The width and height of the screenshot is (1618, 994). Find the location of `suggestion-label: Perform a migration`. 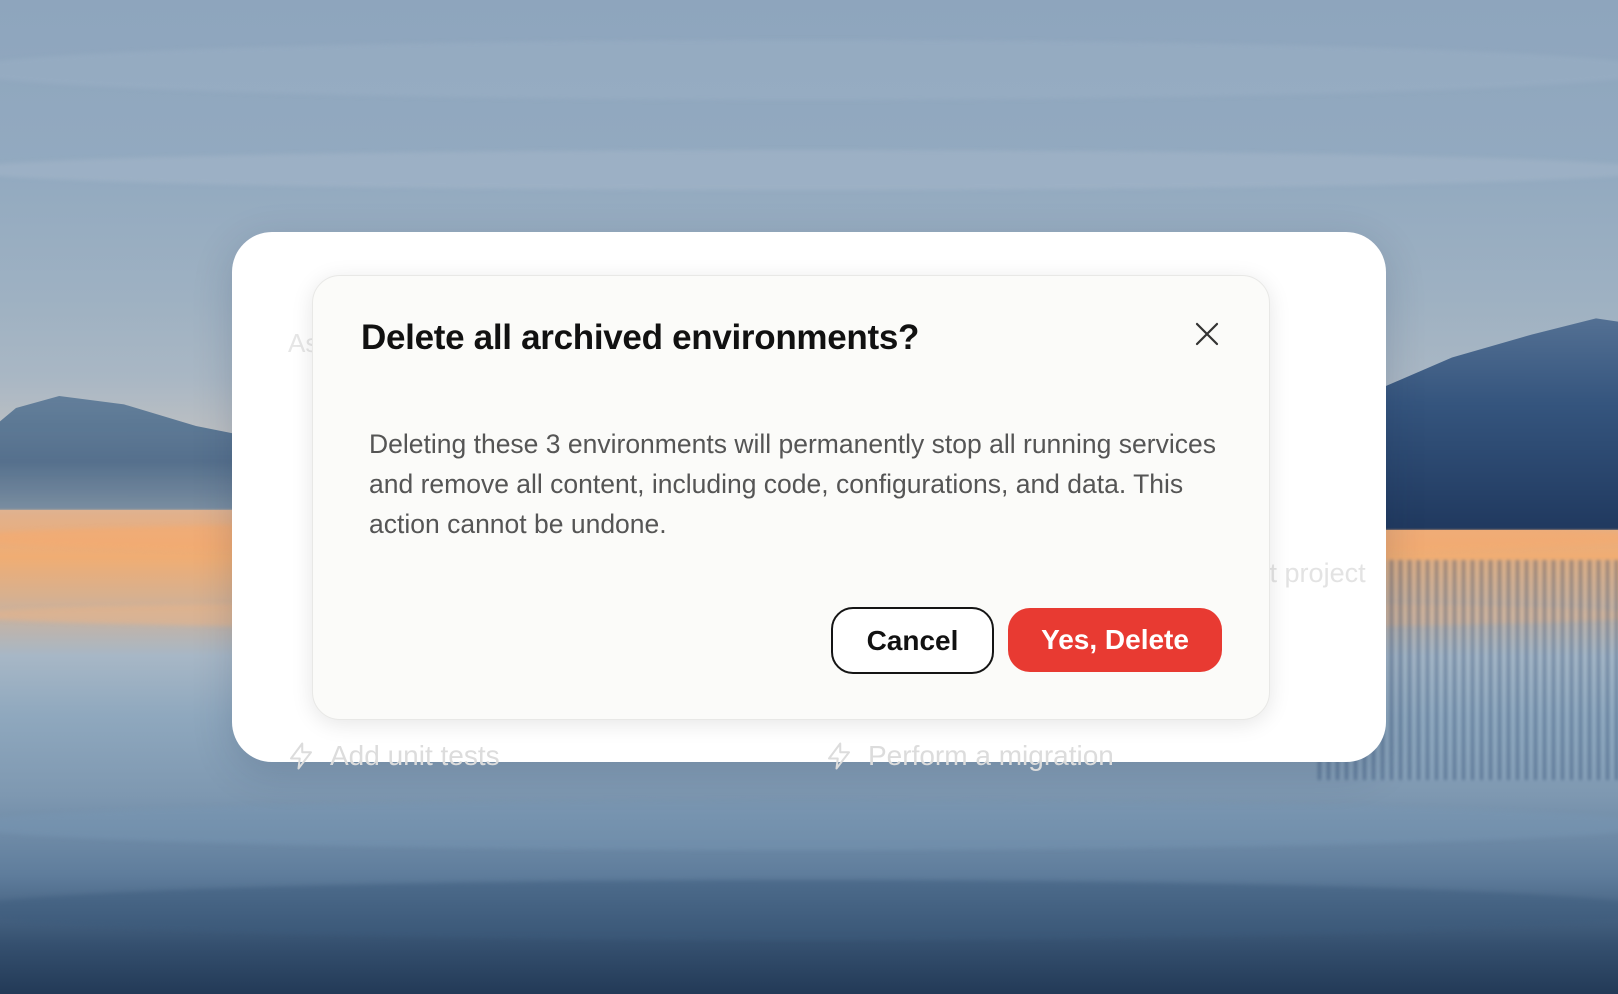

suggestion-label: Perform a migration is located at coordinates (991, 755).